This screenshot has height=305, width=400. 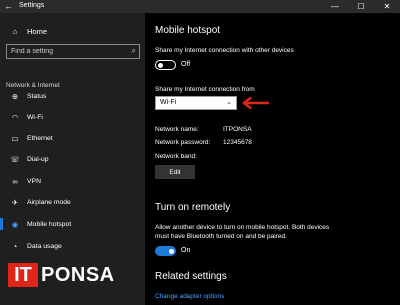 What do you see at coordinates (33, 85) in the screenshot?
I see `section-heading: Network & Internet` at bounding box center [33, 85].